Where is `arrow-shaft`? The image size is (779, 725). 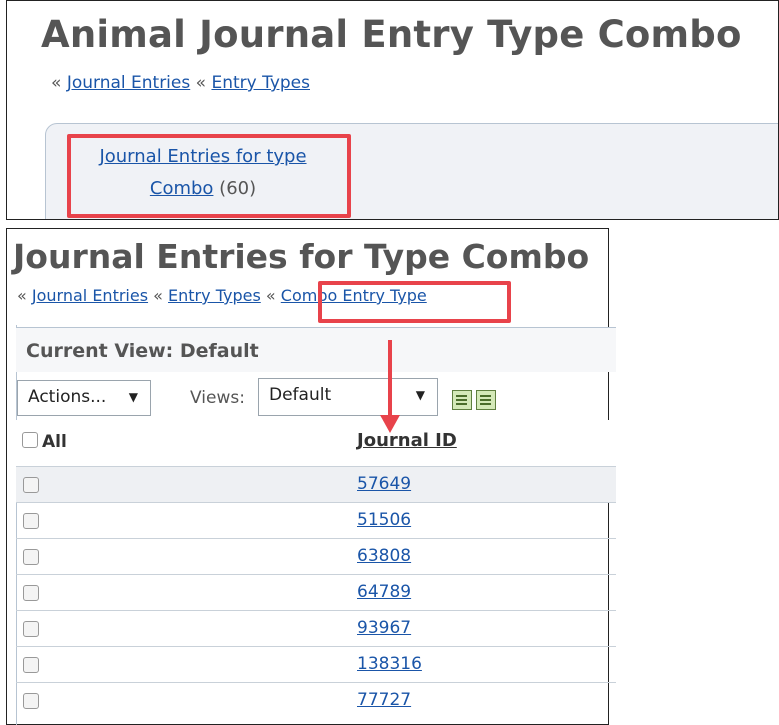 arrow-shaft is located at coordinates (390, 379).